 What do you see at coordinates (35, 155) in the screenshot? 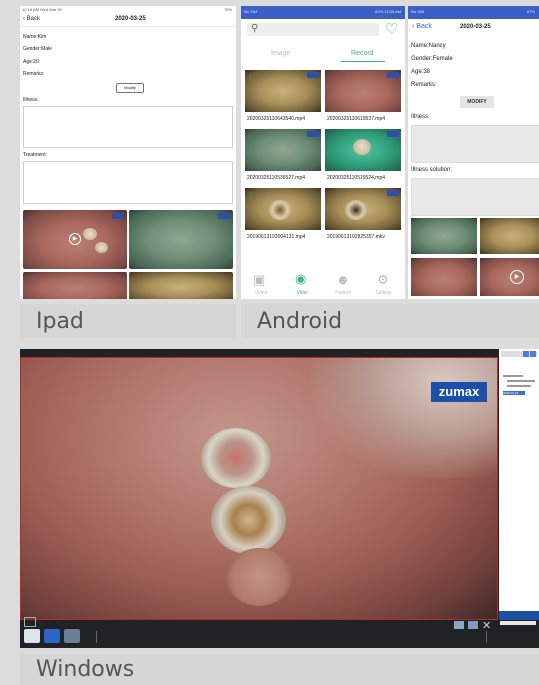
I see `ipad-treatment-label: Treatment:` at bounding box center [35, 155].